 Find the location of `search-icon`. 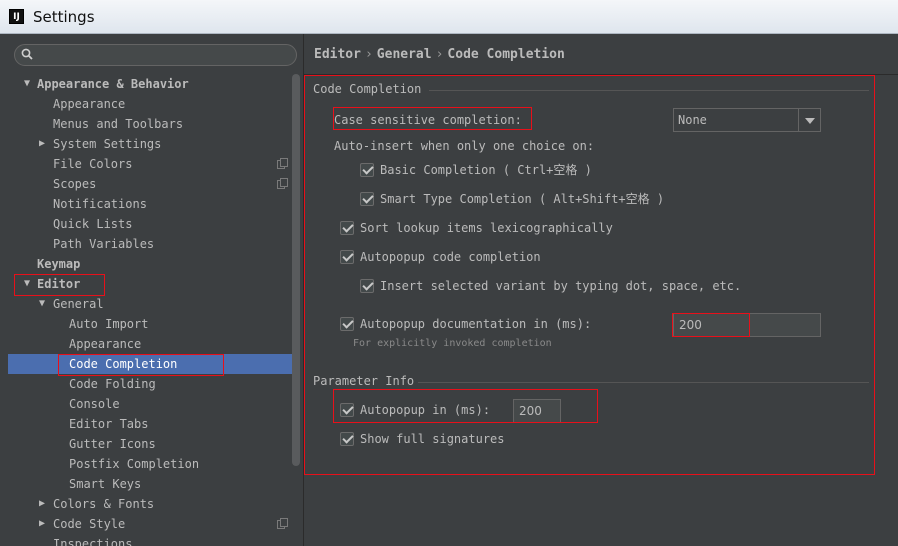

search-icon is located at coordinates (27, 54).